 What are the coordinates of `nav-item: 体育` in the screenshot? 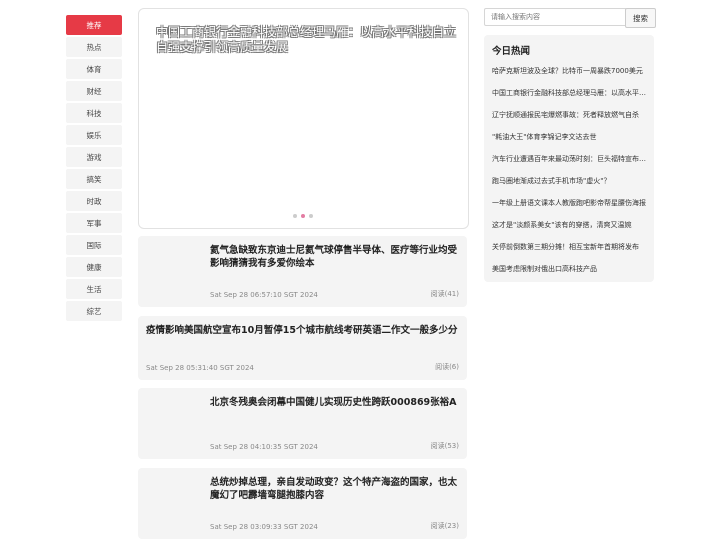 It's located at (94, 69).